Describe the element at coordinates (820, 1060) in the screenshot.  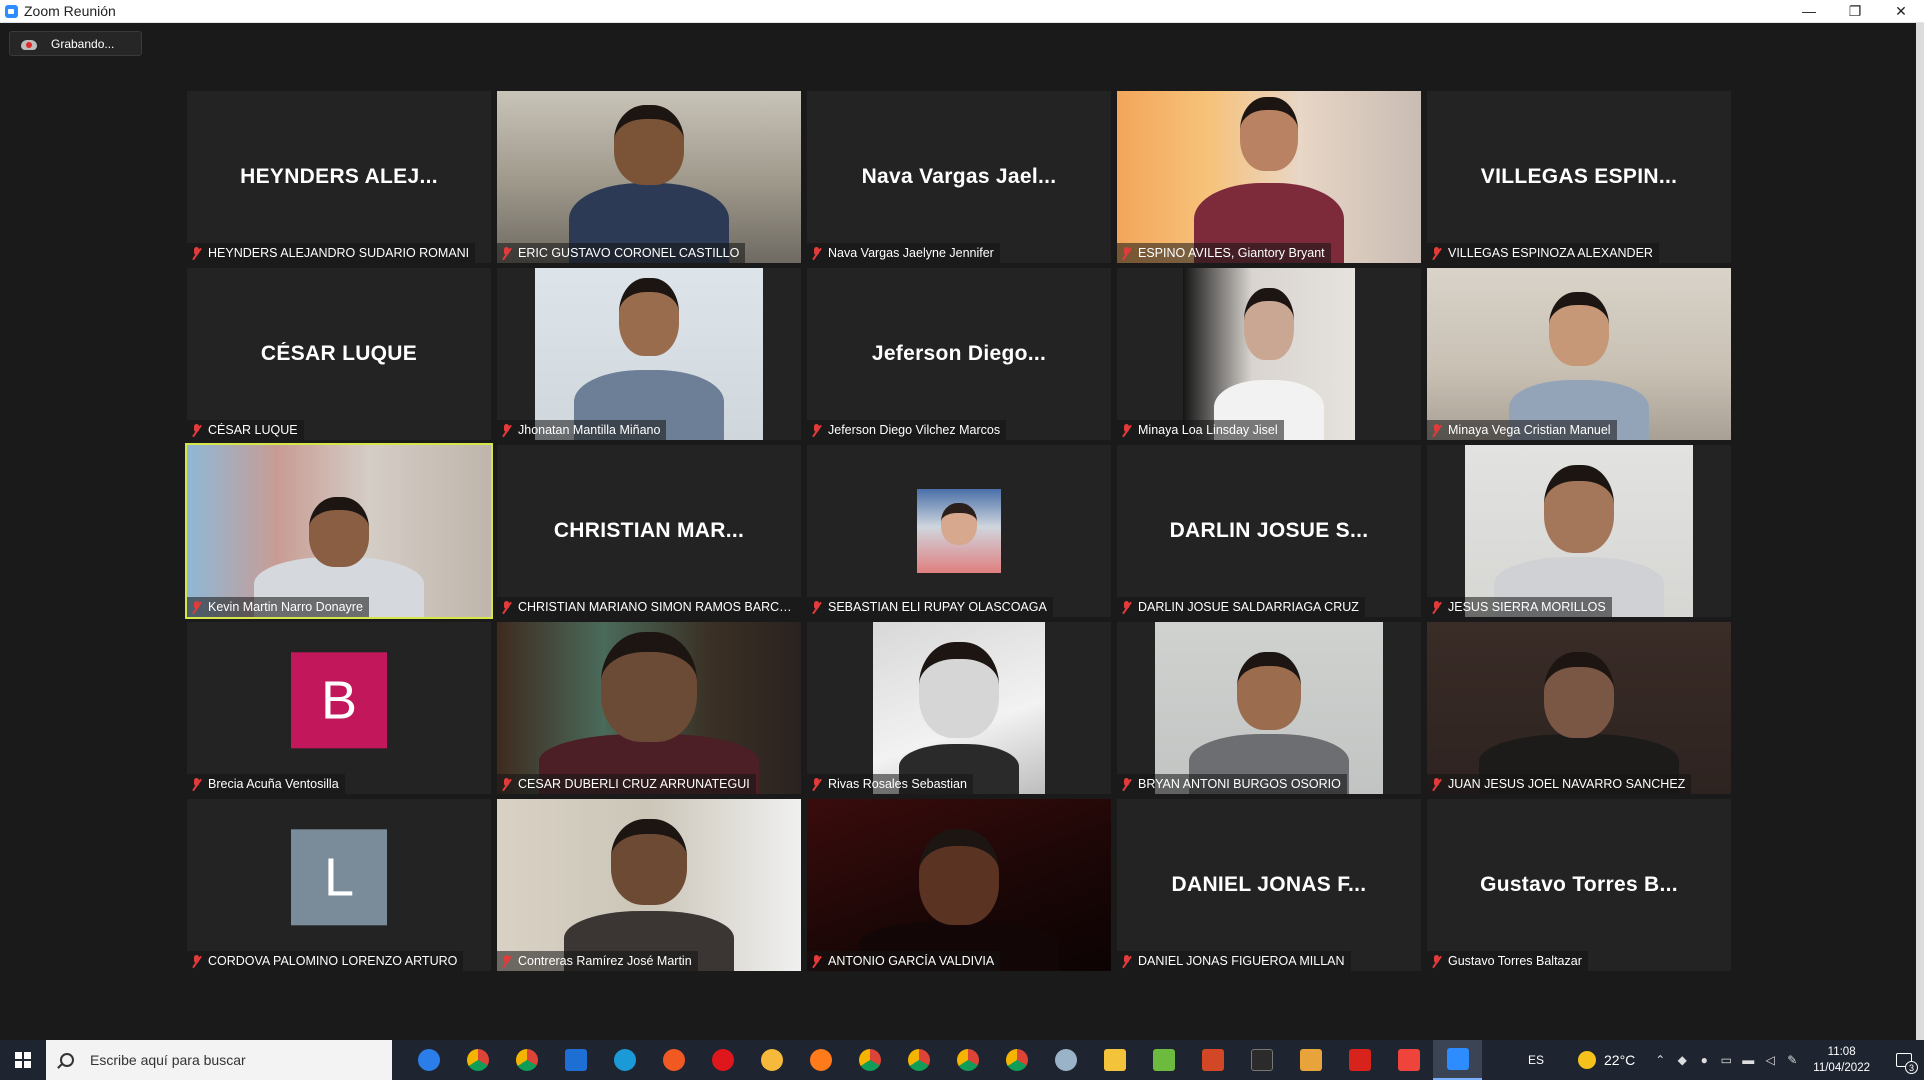
I see `taskbar-app-firefox` at that location.